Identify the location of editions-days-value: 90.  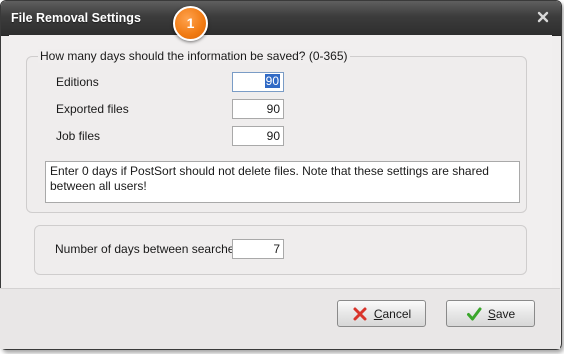
(272, 81).